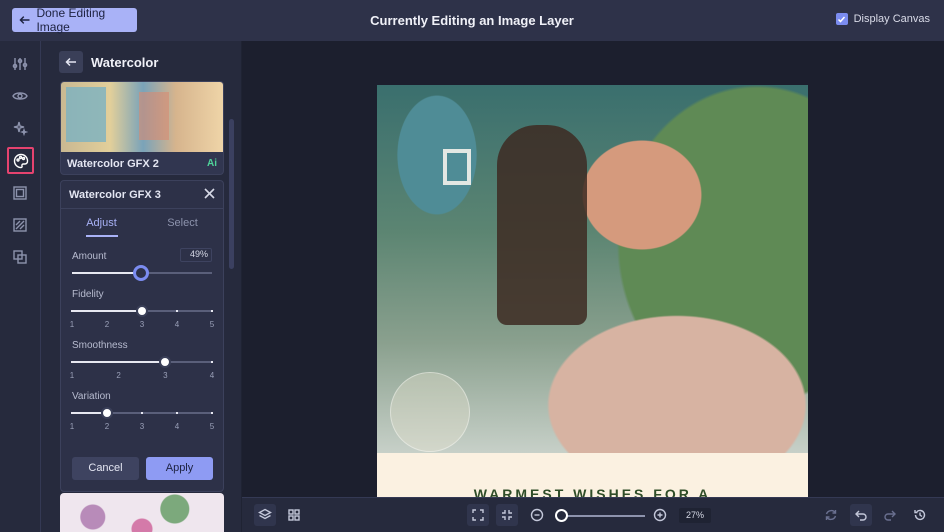  I want to click on adjust-card-header: Watercolor GFX 3, so click(142, 195).